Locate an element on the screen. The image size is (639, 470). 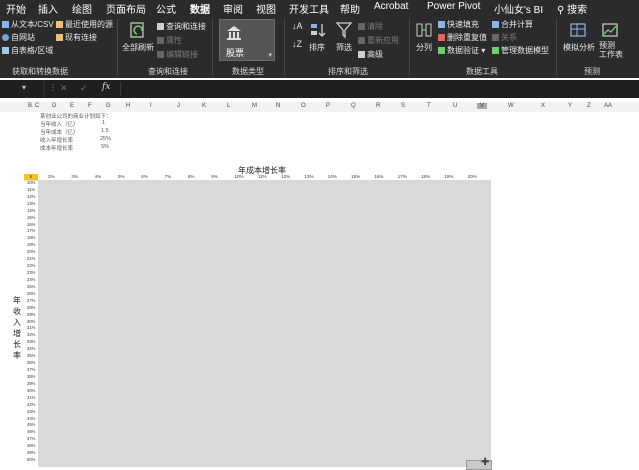
link-icon is located at coordinates (160, 54).